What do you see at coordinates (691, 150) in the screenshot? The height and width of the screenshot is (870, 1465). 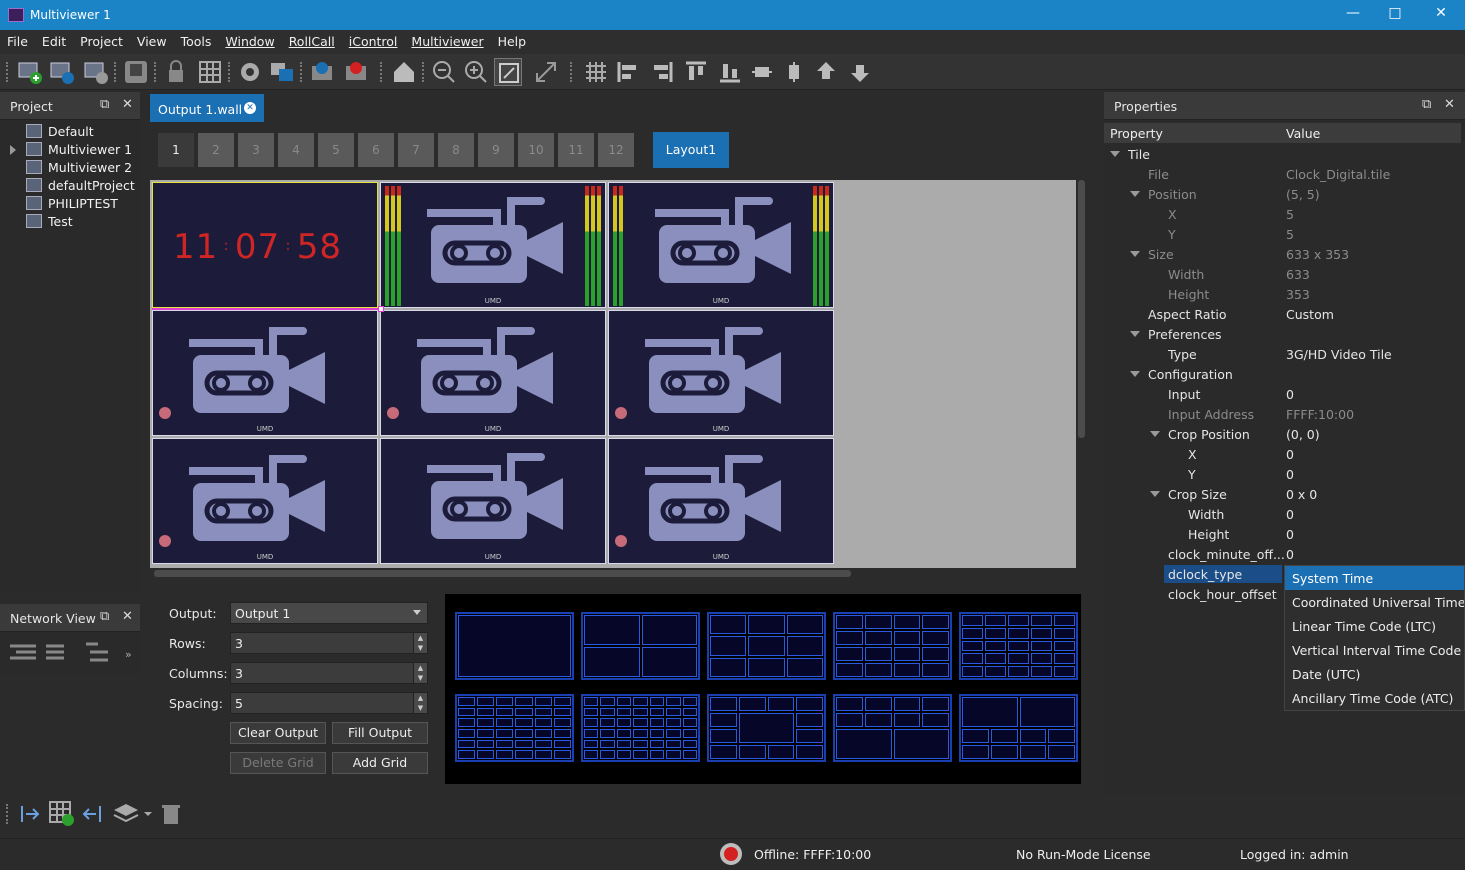 I see `layout-button: Layout1` at bounding box center [691, 150].